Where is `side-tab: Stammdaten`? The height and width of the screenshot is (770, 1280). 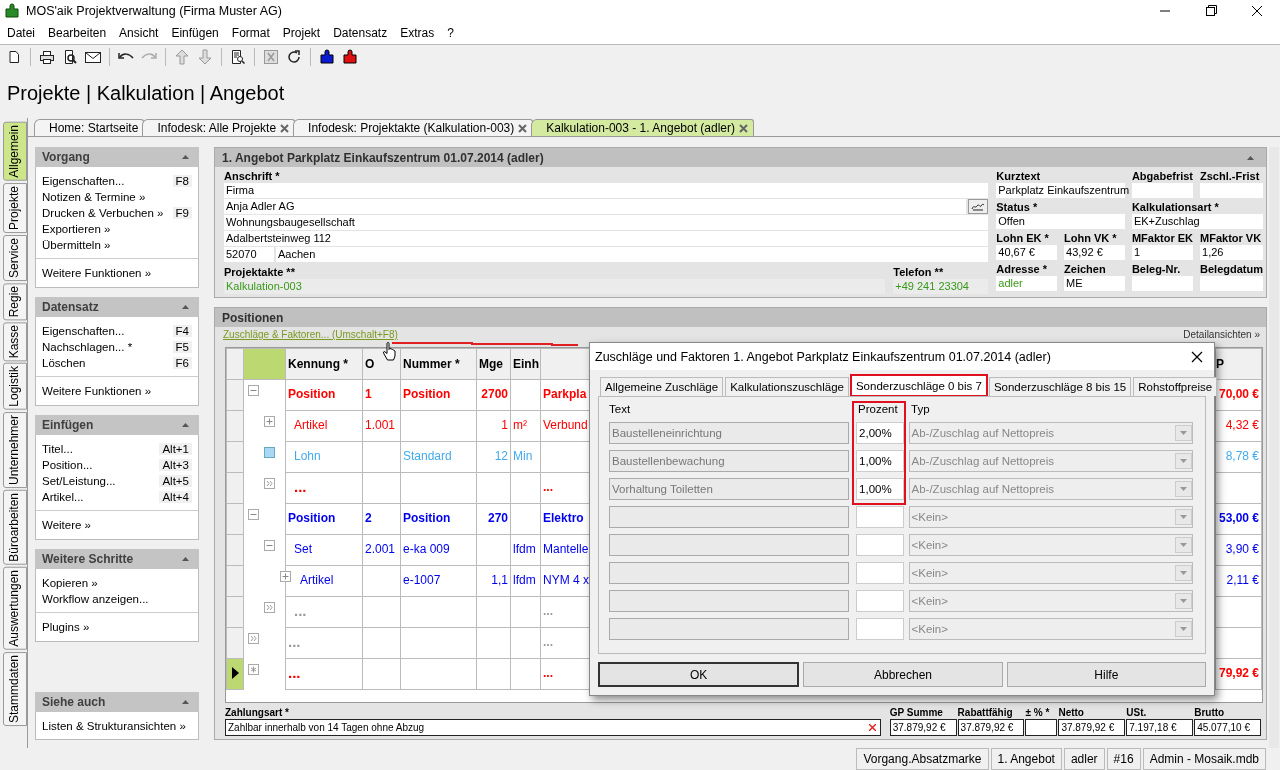
side-tab: Stammdaten is located at coordinates (15, 688).